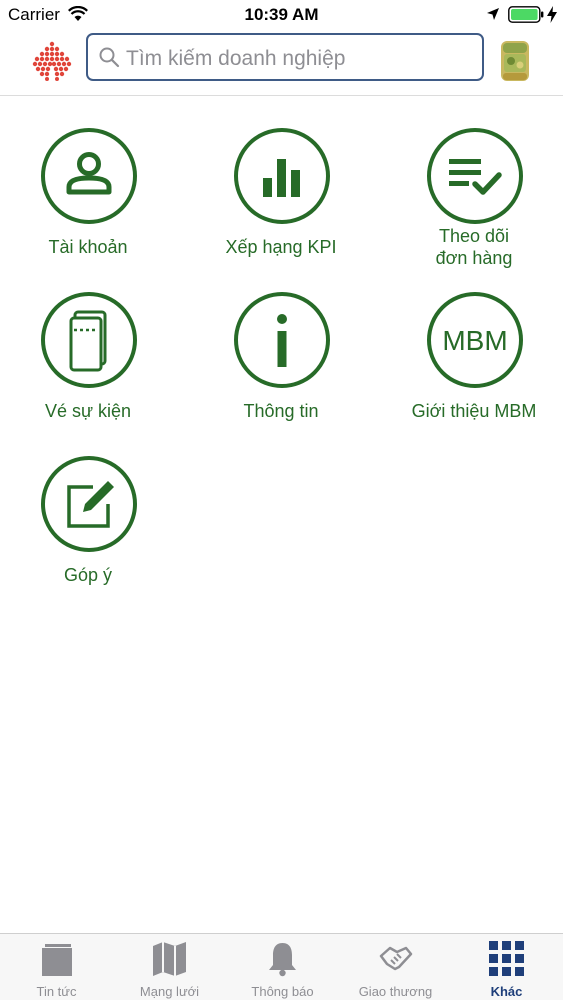 Image resolution: width=563 pixels, height=1000 pixels. I want to click on tab-label: Thông báo, so click(282, 991).